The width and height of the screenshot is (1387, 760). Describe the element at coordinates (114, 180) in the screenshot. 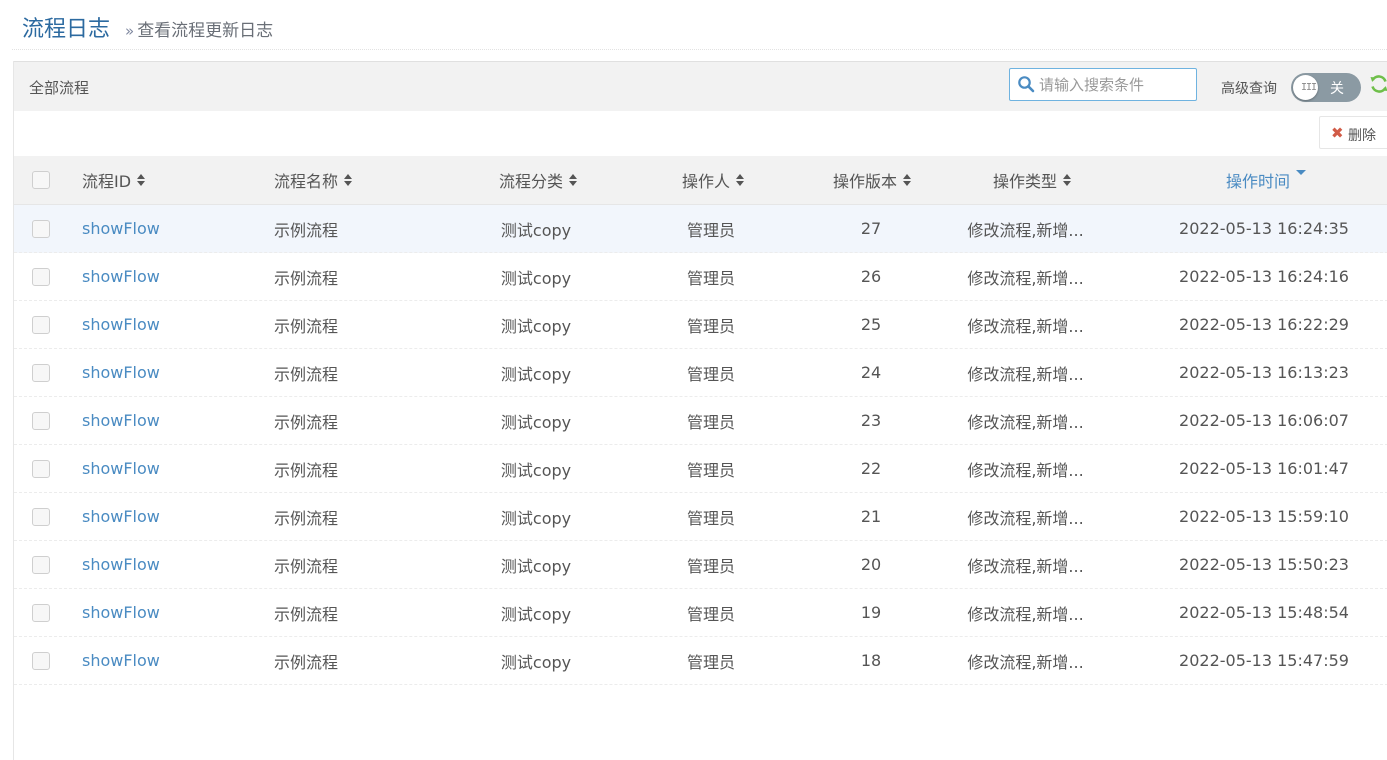

I see `col-header-flow-id: 流程ID` at that location.